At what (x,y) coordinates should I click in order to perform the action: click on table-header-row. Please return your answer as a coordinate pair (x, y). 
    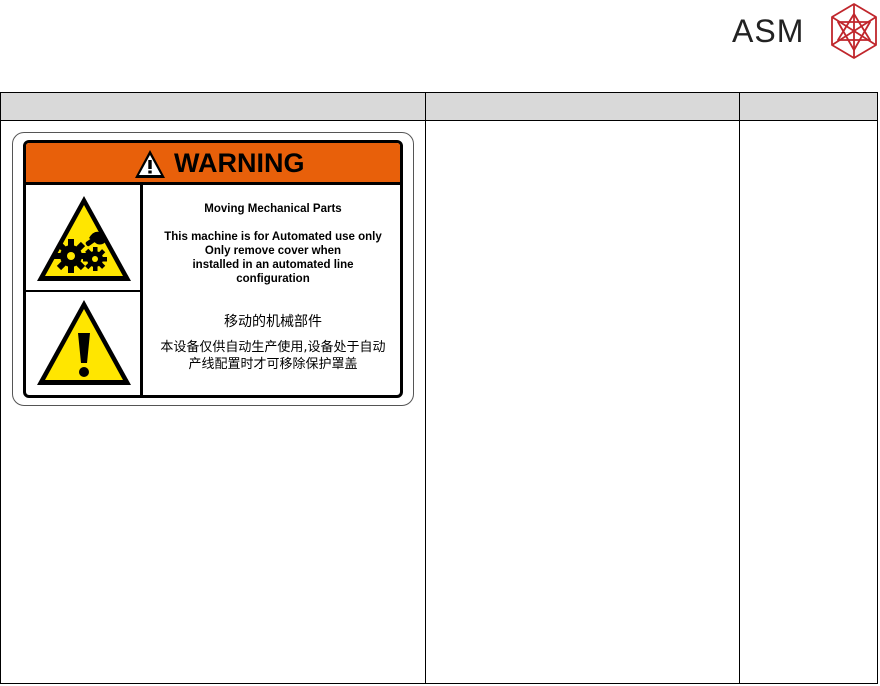
    Looking at the image, I should click on (439, 107).